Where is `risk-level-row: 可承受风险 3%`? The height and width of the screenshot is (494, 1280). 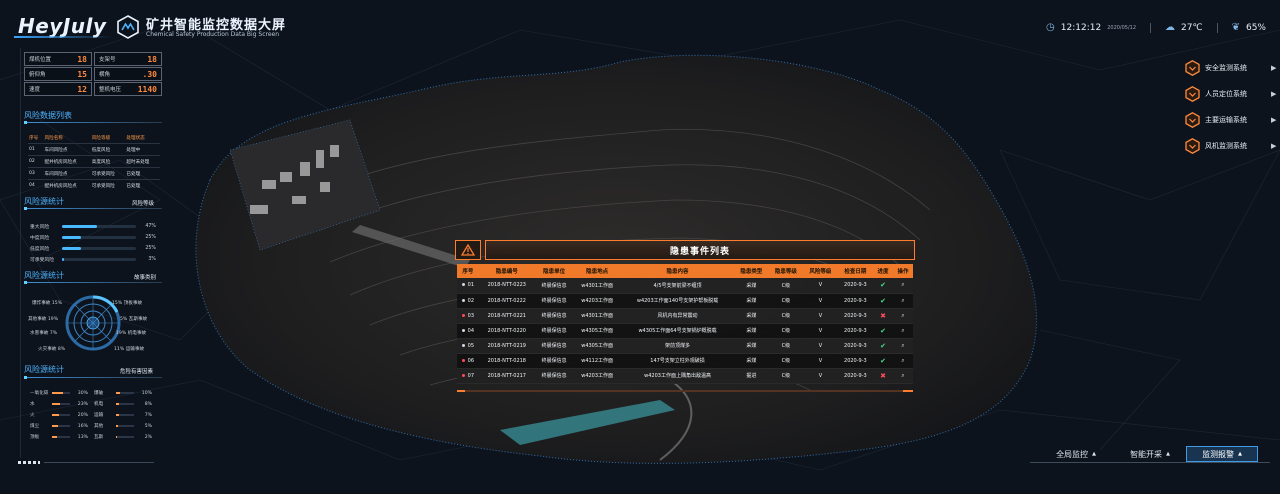 risk-level-row: 可承受风险 3% is located at coordinates (94, 259).